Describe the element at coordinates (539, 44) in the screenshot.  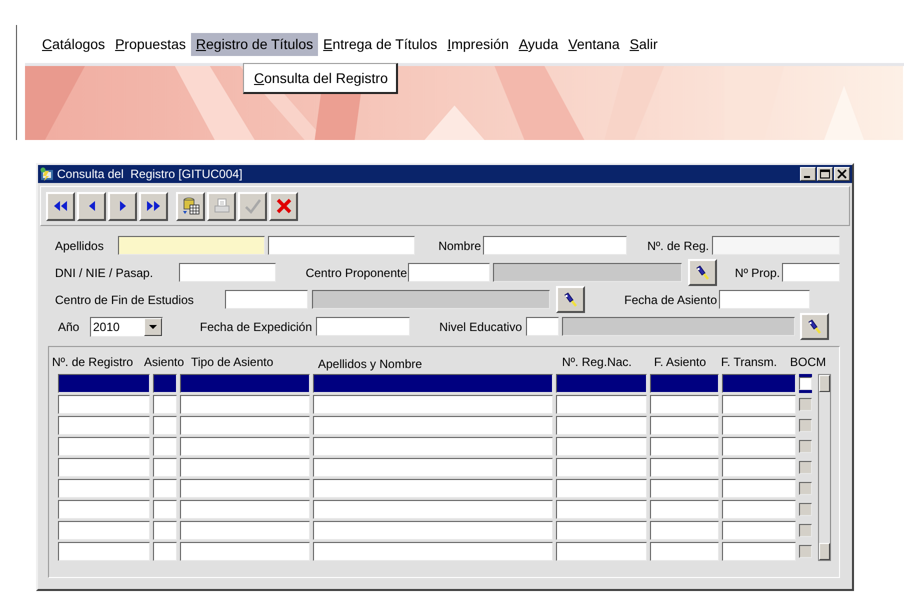
I see `menu-item: Ayuda` at that location.